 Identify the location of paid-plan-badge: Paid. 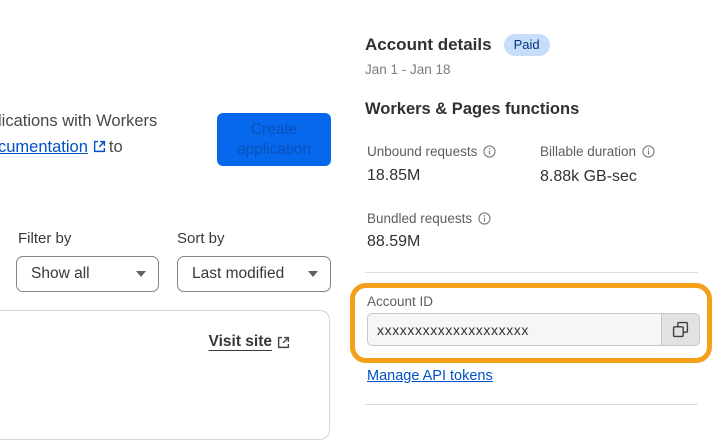
(526, 45).